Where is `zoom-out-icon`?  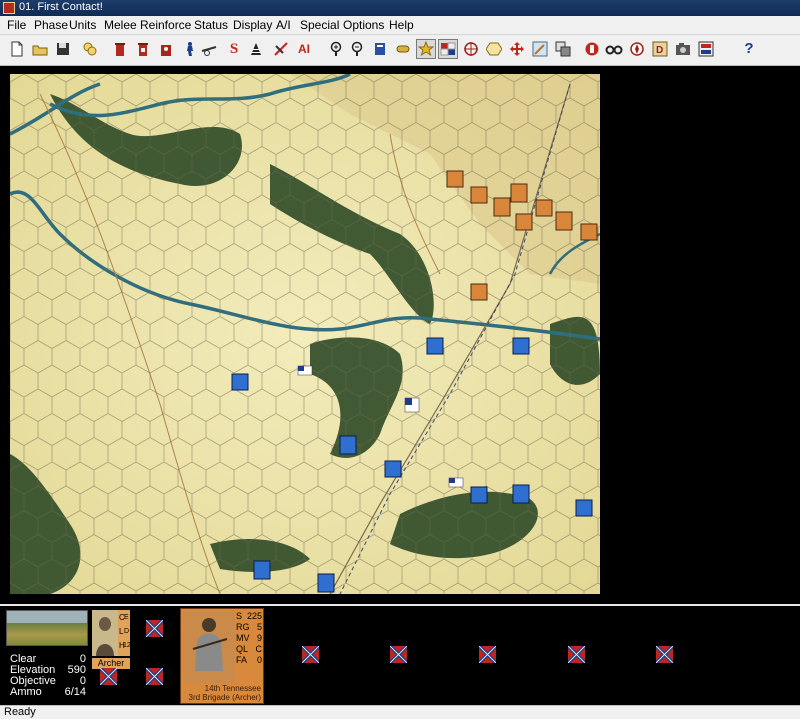 zoom-out-icon is located at coordinates (357, 49).